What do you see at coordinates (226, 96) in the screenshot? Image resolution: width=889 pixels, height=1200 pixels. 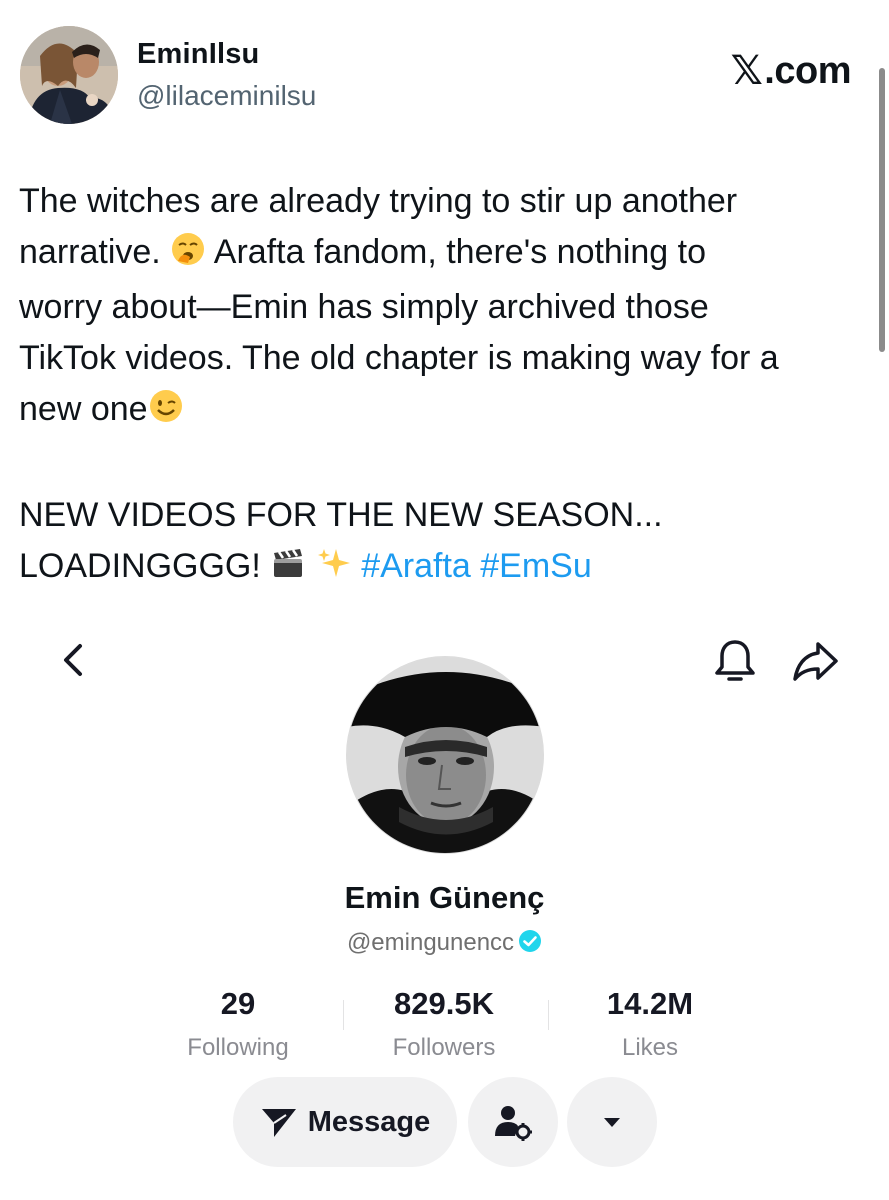 I see `author-handle: @lilaceminilsu` at bounding box center [226, 96].